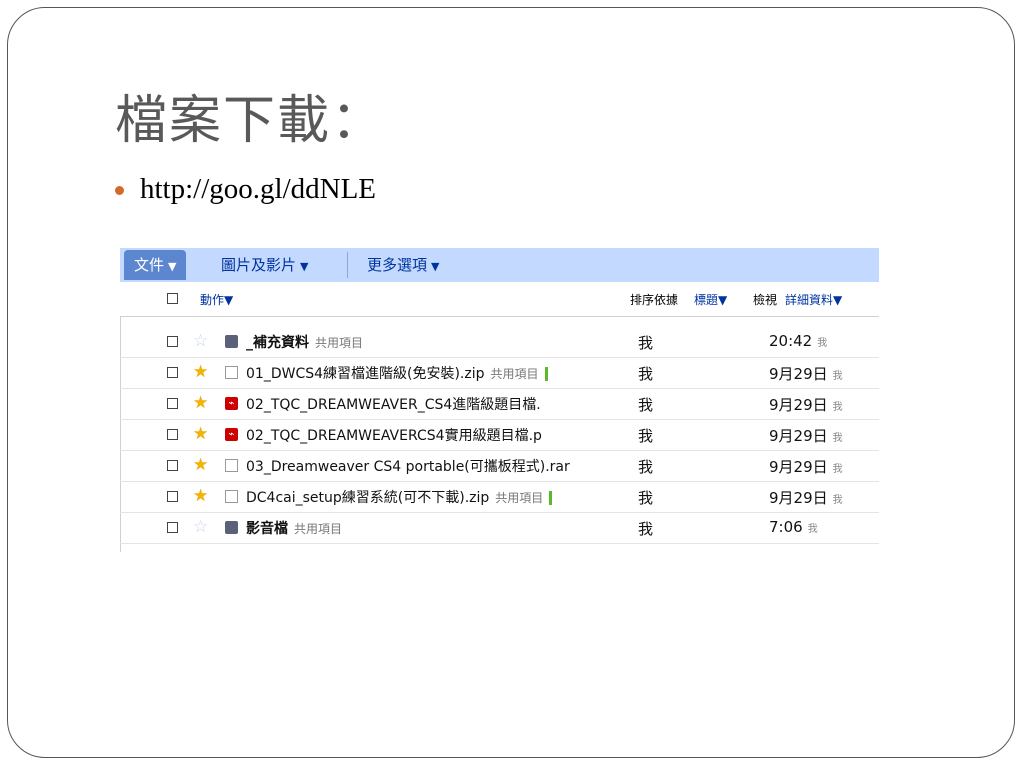 The width and height of the screenshot is (1024, 768). I want to click on file-row: ★ ⌁ 02_TQC_DREAMWEAVERCS4實用級題目檔.p 我 9月29日我, so click(499, 435).